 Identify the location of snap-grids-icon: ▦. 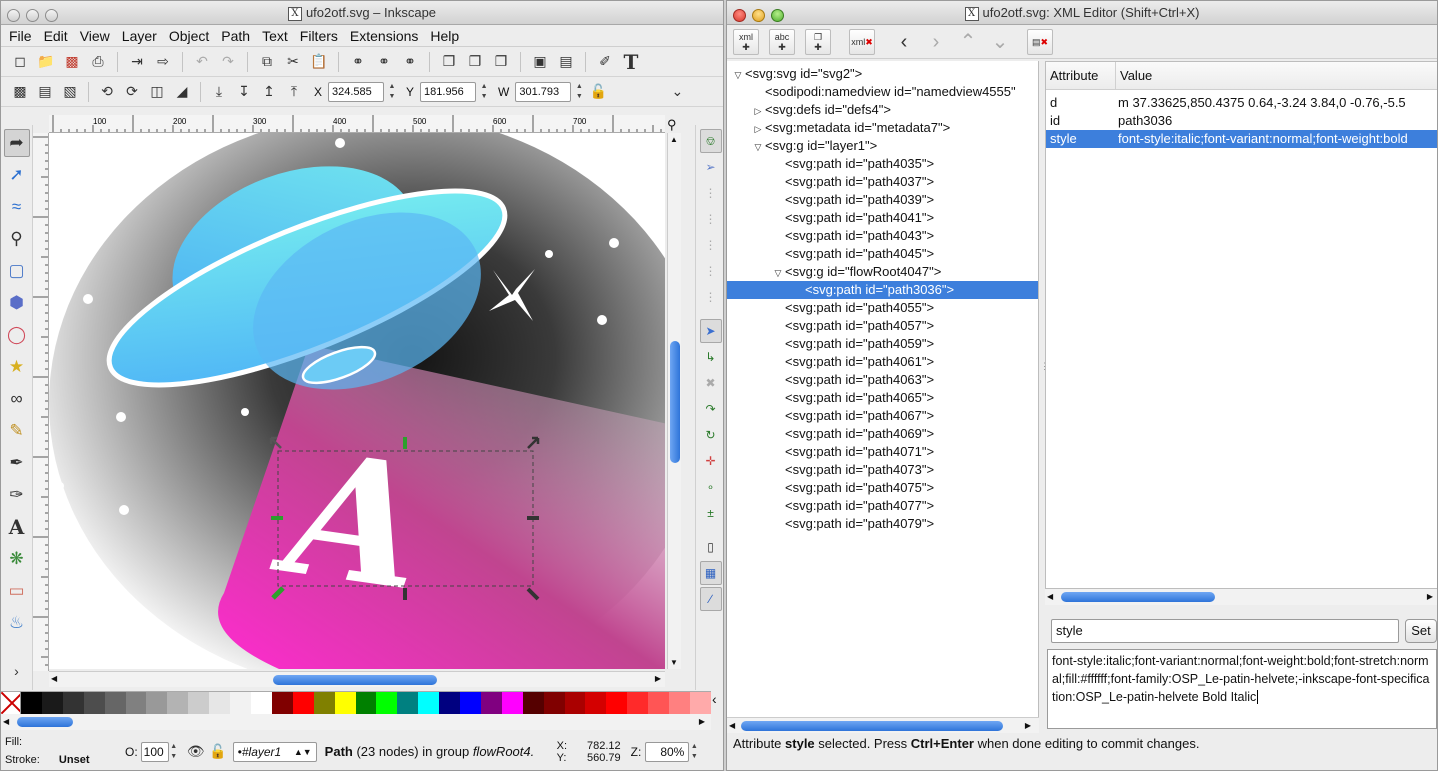
(710, 573).